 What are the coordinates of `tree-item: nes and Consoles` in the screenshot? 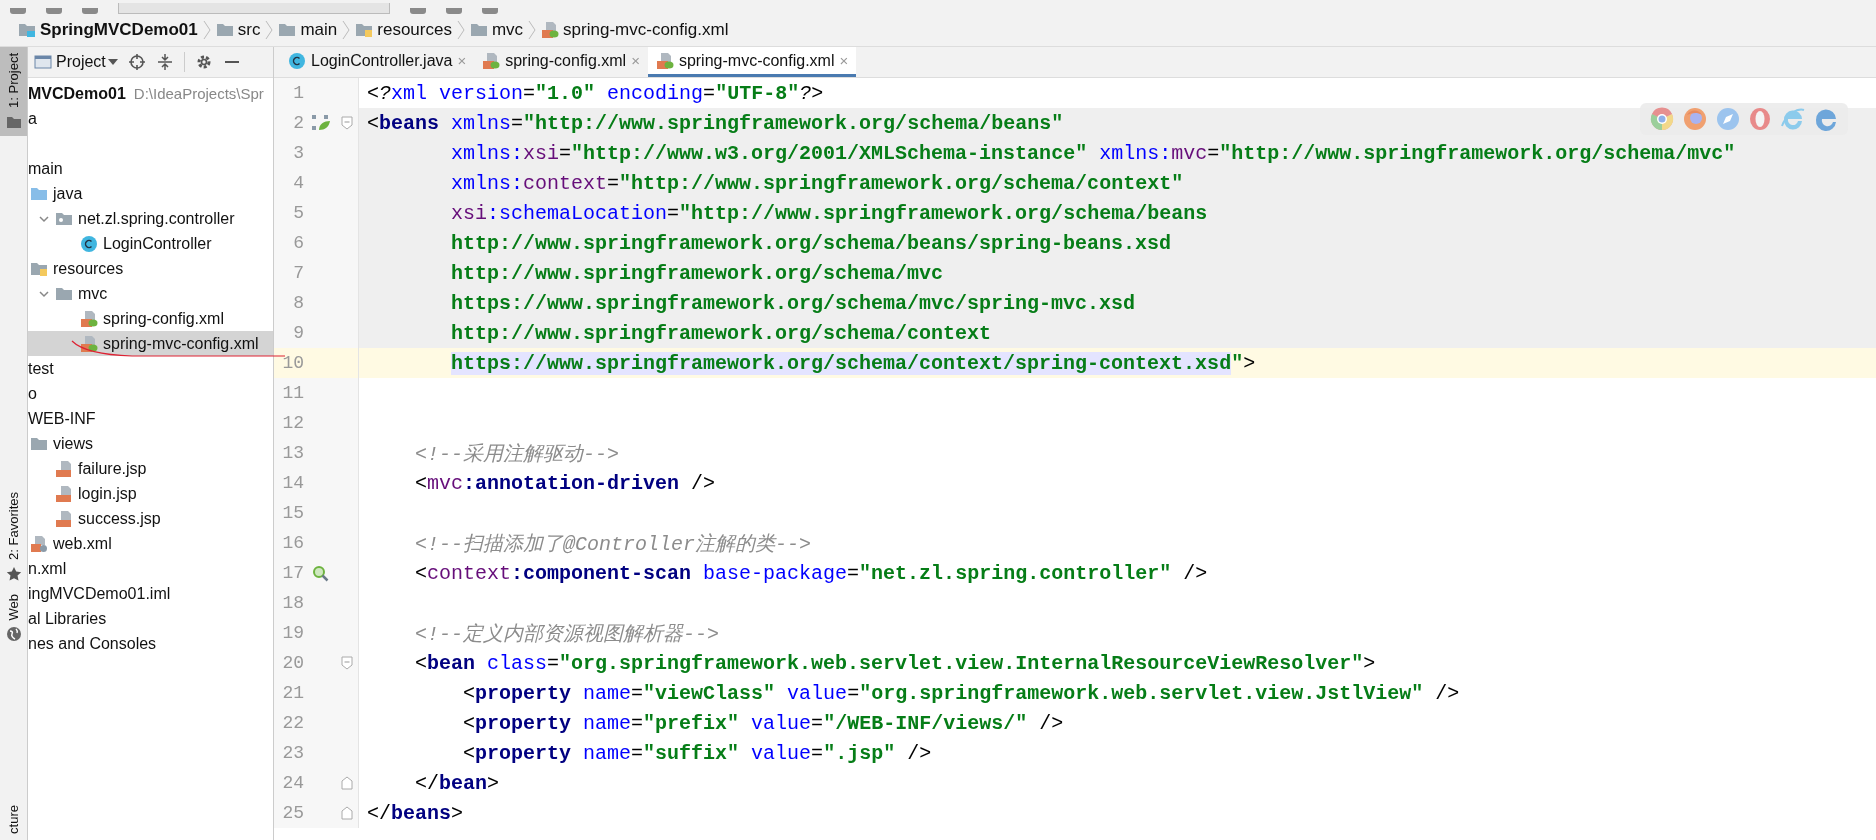 It's located at (150, 643).